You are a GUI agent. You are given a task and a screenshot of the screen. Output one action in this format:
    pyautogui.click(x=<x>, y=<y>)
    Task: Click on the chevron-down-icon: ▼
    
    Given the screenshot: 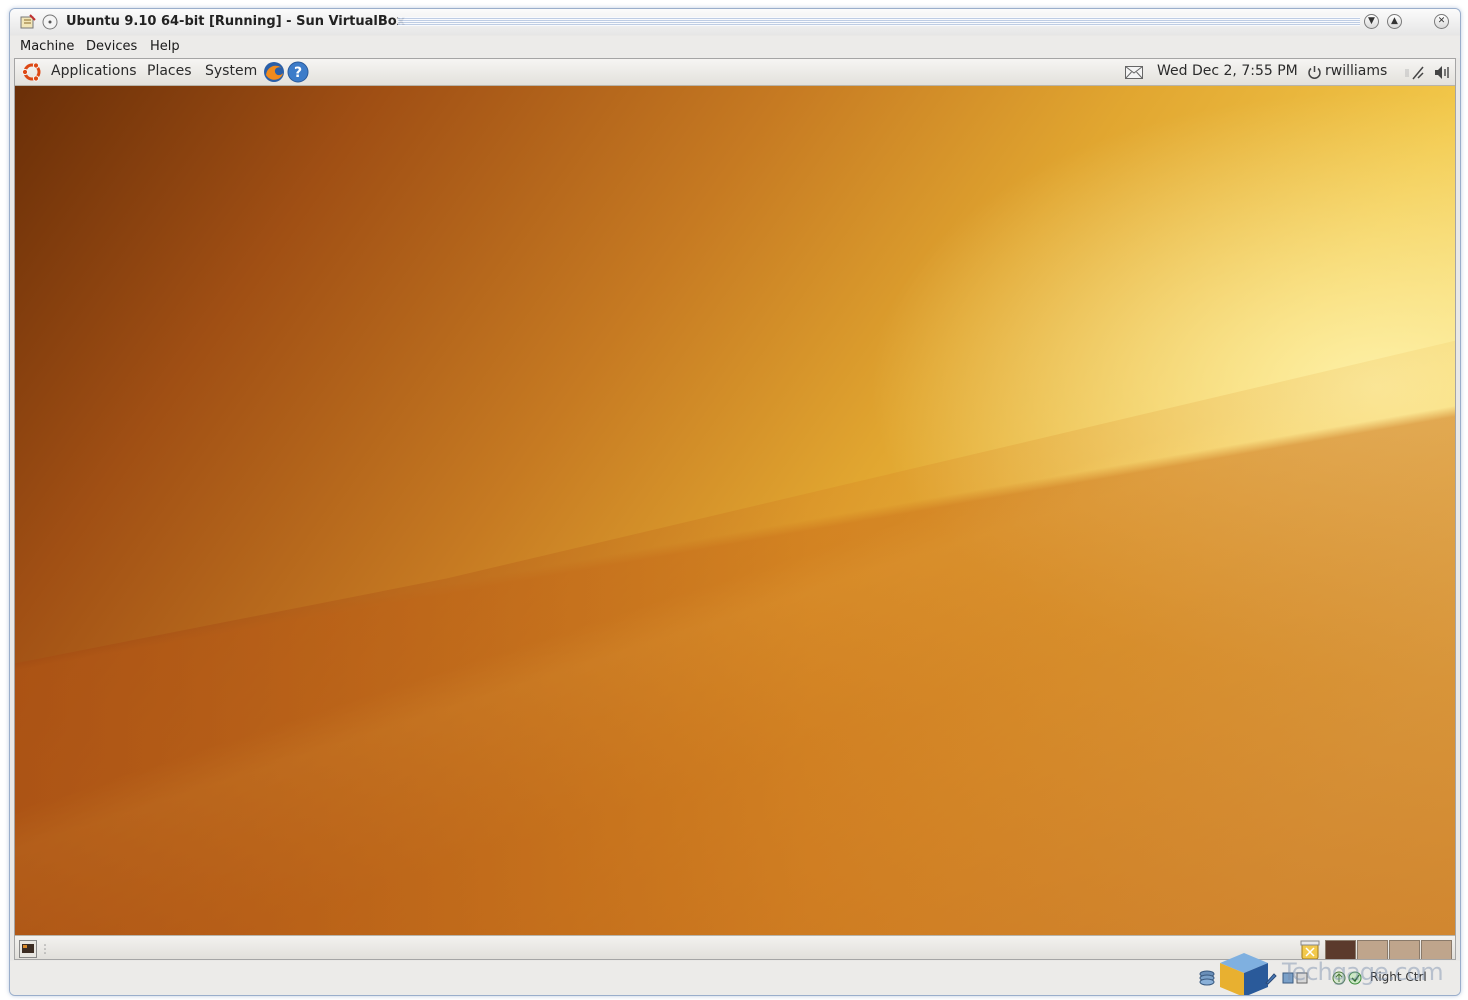 What is the action you would take?
    pyautogui.click(x=1371, y=21)
    